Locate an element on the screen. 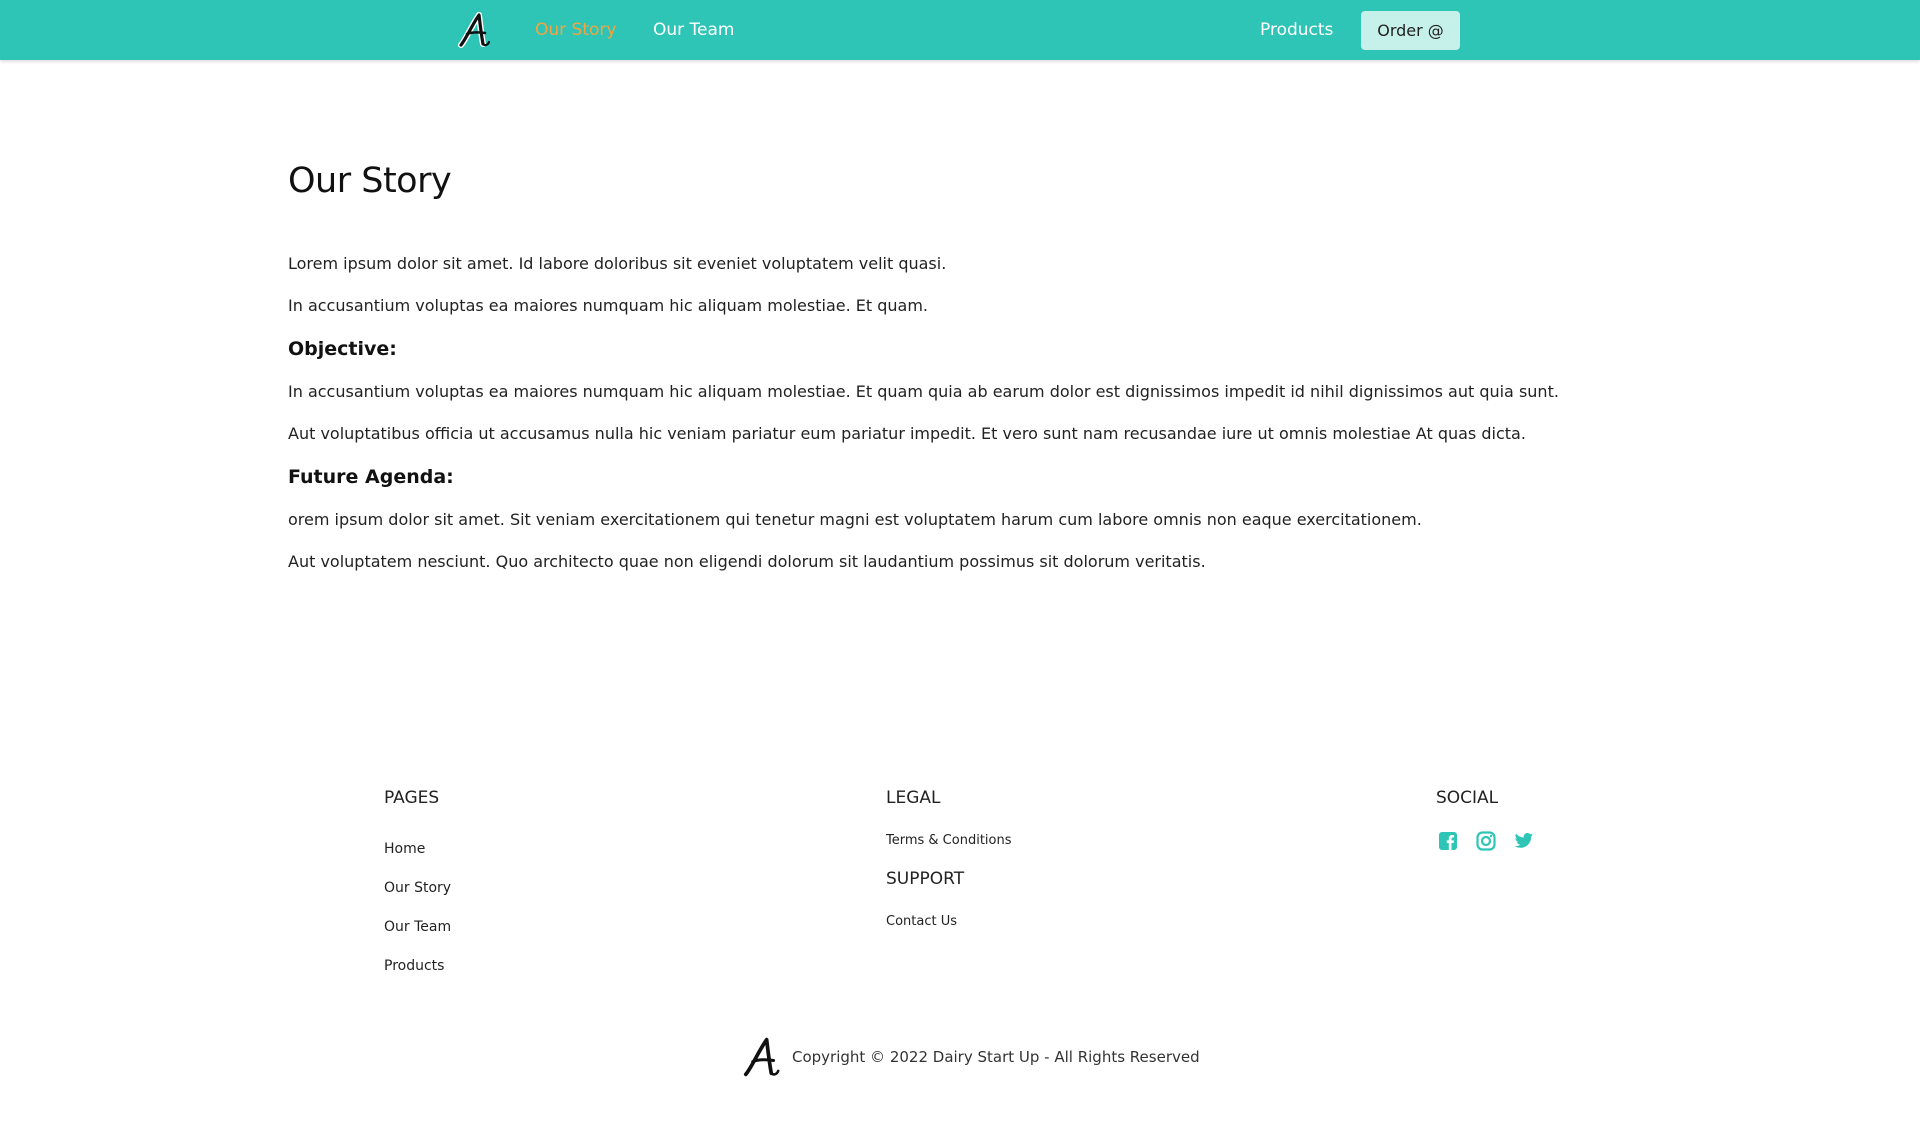 The width and height of the screenshot is (1920, 1127). top-navbar: Our Story Our Team Products Order @ is located at coordinates (960, 30).